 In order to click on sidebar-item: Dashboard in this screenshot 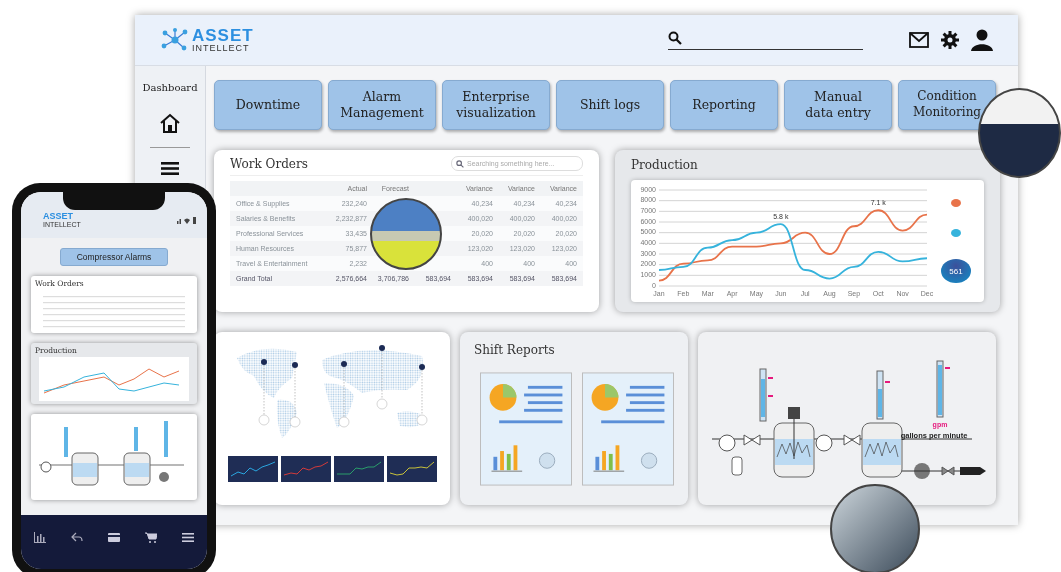, I will do `click(170, 87)`.